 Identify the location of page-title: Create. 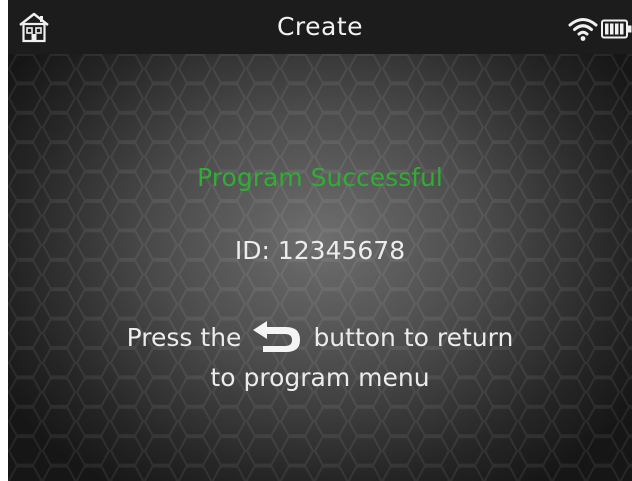
(320, 26).